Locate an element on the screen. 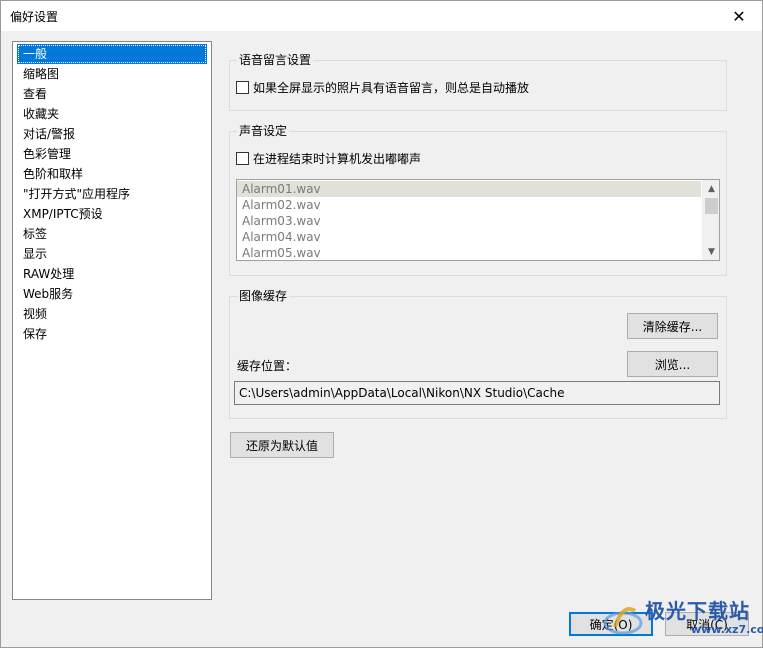 The height and width of the screenshot is (648, 763). category-item-view: 查看 is located at coordinates (112, 94).